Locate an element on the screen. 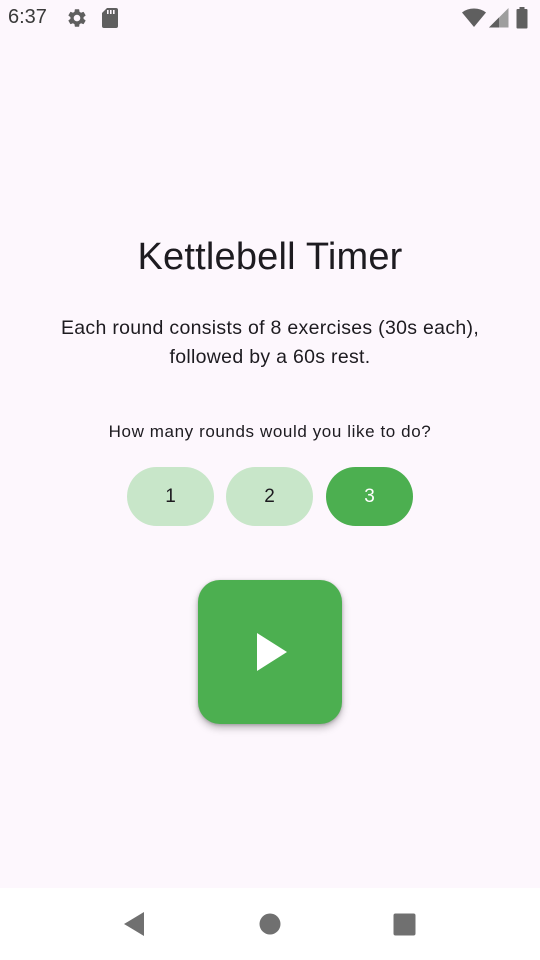  cell-signal-icon is located at coordinates (499, 18).